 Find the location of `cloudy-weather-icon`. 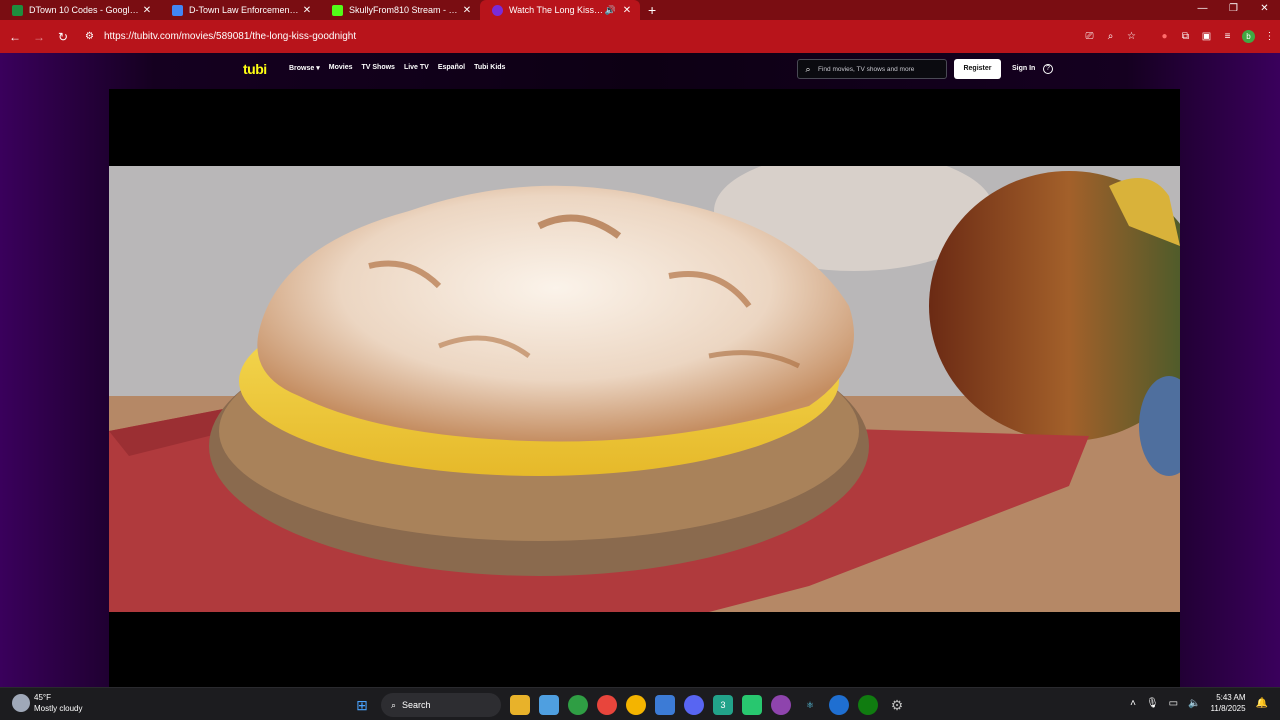

cloudy-weather-icon is located at coordinates (21, 703).